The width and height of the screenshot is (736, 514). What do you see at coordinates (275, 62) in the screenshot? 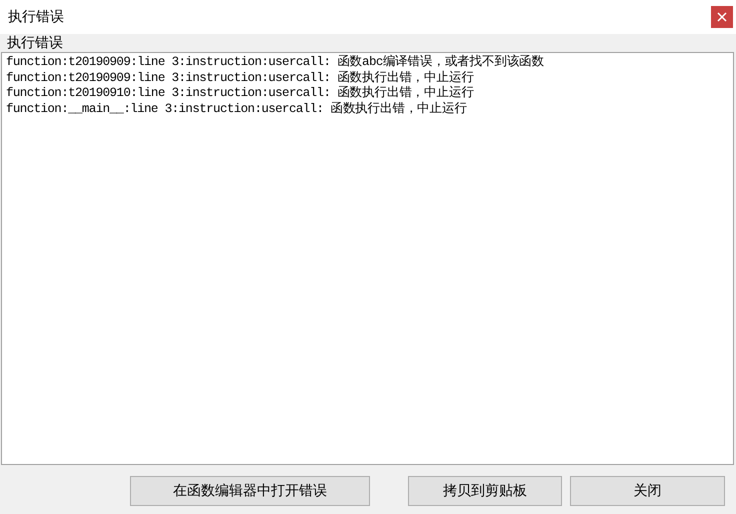
I see `log-line: function:t20190909:line 3:instruction:usercall: 函数abc编译错误，或者找不到该函数` at bounding box center [275, 62].